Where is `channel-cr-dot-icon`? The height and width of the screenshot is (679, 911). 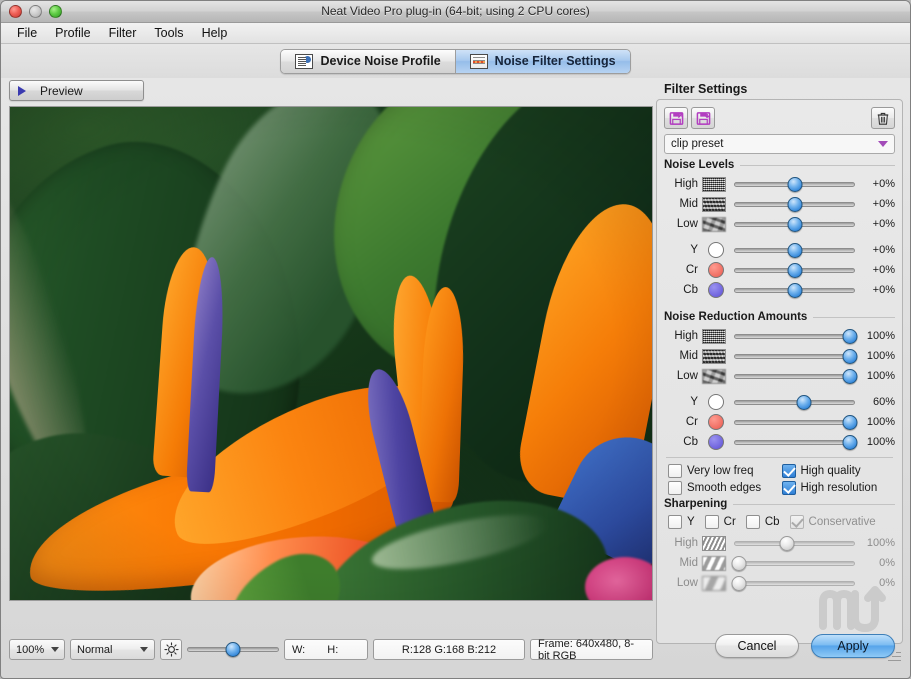 channel-cr-dot-icon is located at coordinates (716, 422).